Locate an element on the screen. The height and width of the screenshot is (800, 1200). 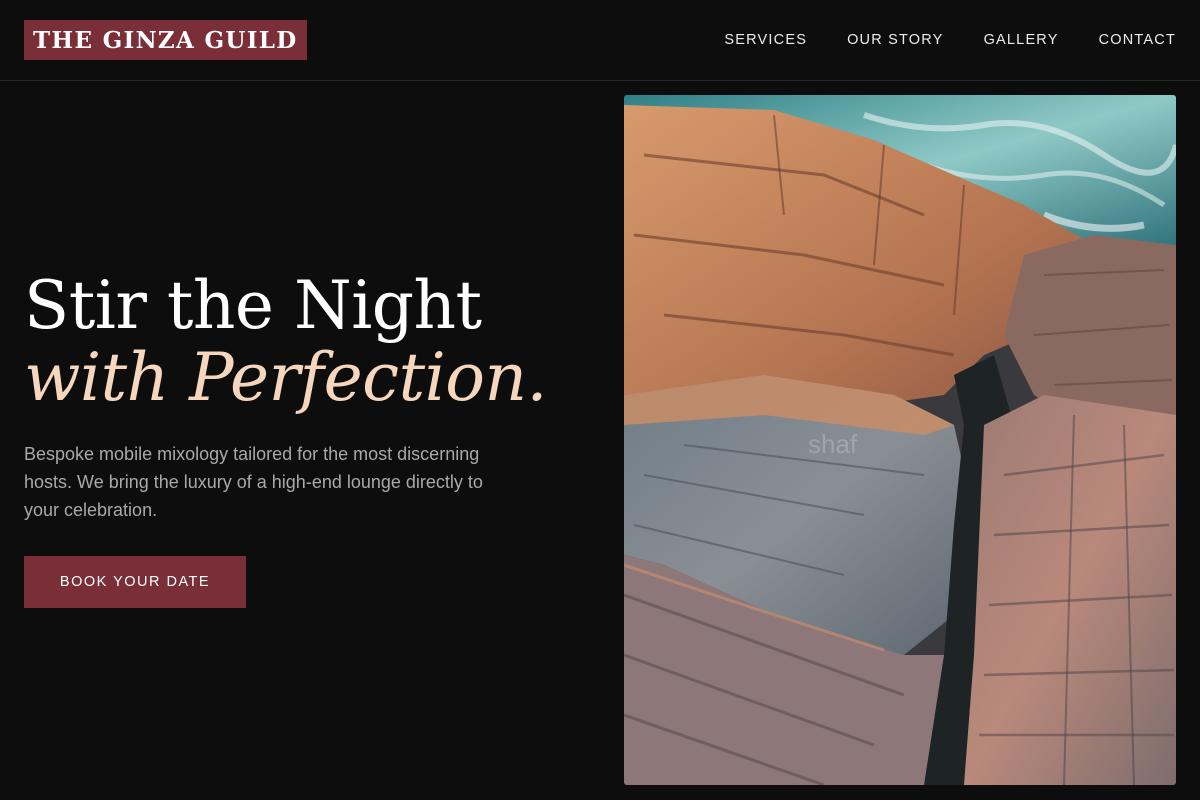
main-nav: SERVICES OUR STORY GALLERY CONTACT is located at coordinates (950, 40).